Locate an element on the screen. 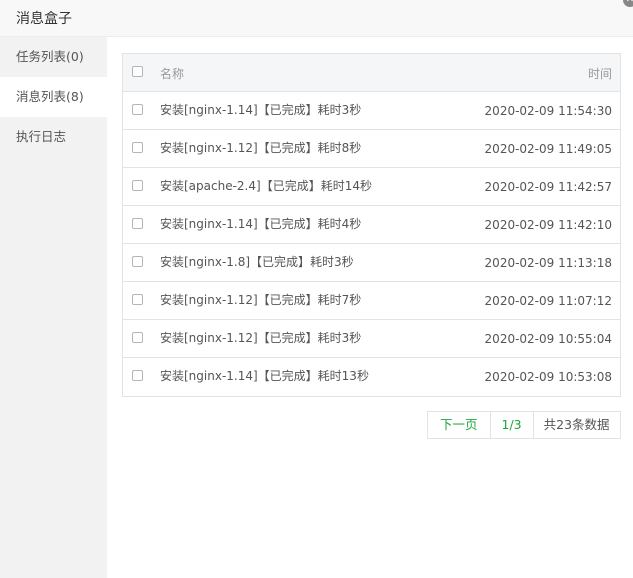  message-time: 2020-02-09 11:49:05 is located at coordinates (548, 149).